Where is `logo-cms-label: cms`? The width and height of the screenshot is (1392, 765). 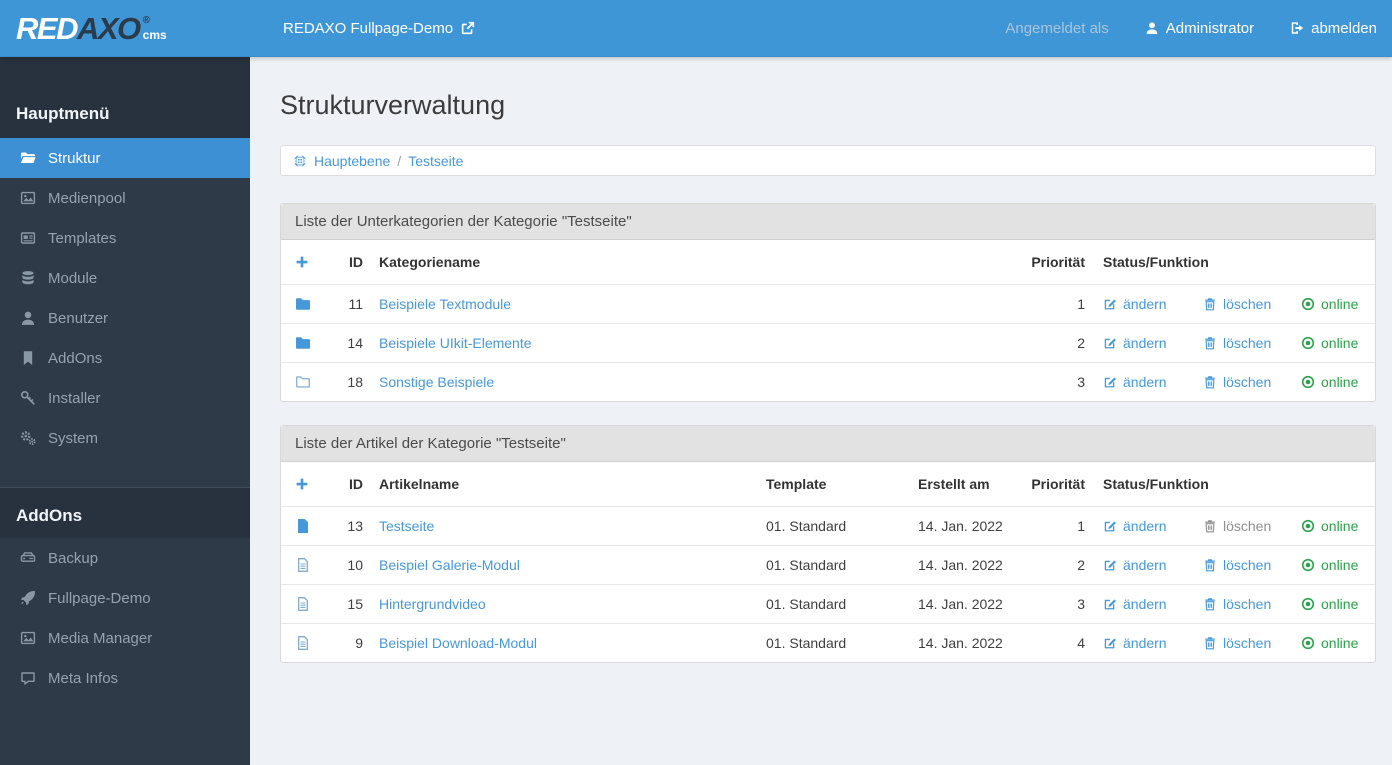
logo-cms-label: cms is located at coordinates (154, 34).